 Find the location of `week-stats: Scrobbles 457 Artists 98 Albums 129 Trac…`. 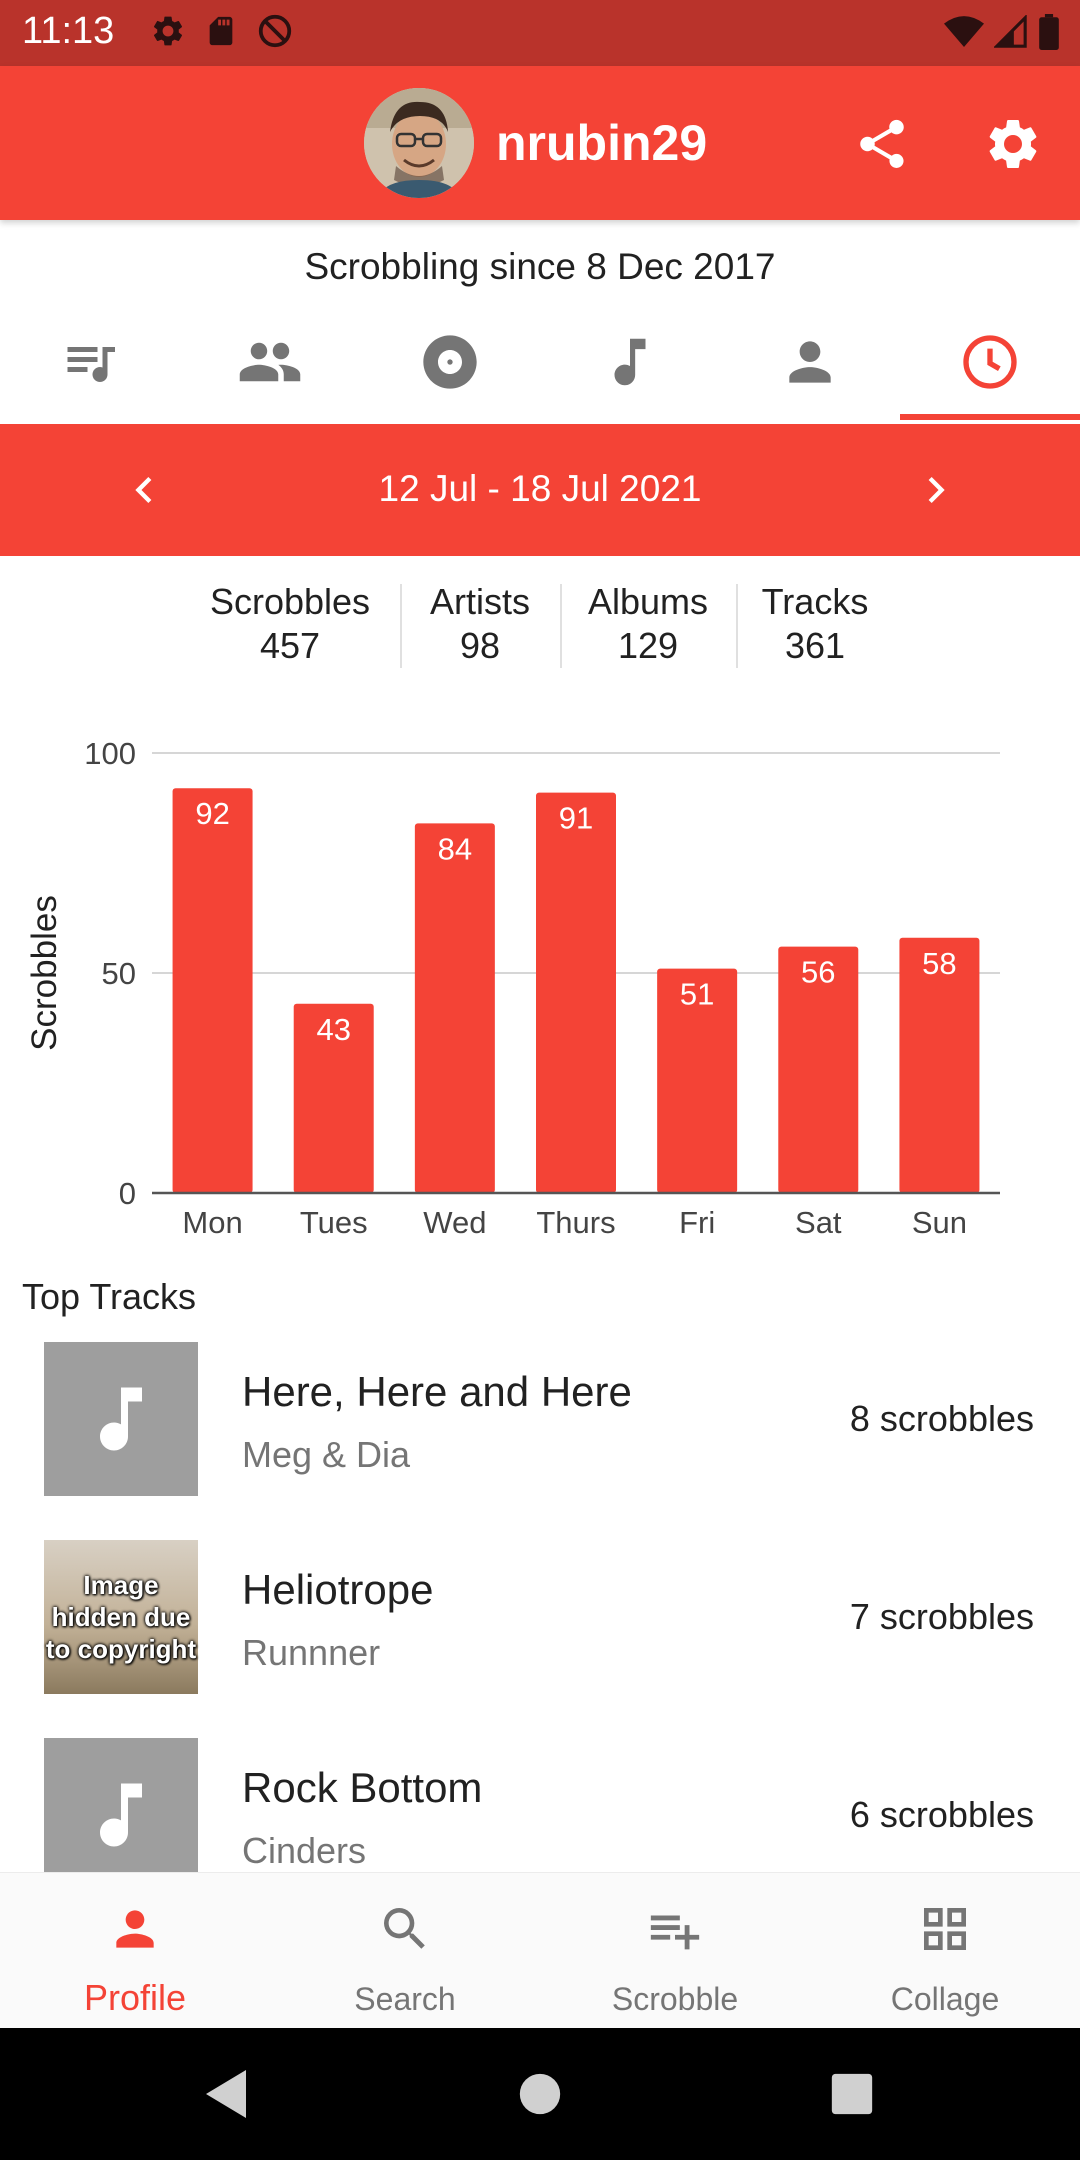

week-stats: Scrobbles 457 Artists 98 Albums 129 Trac… is located at coordinates (540, 625).